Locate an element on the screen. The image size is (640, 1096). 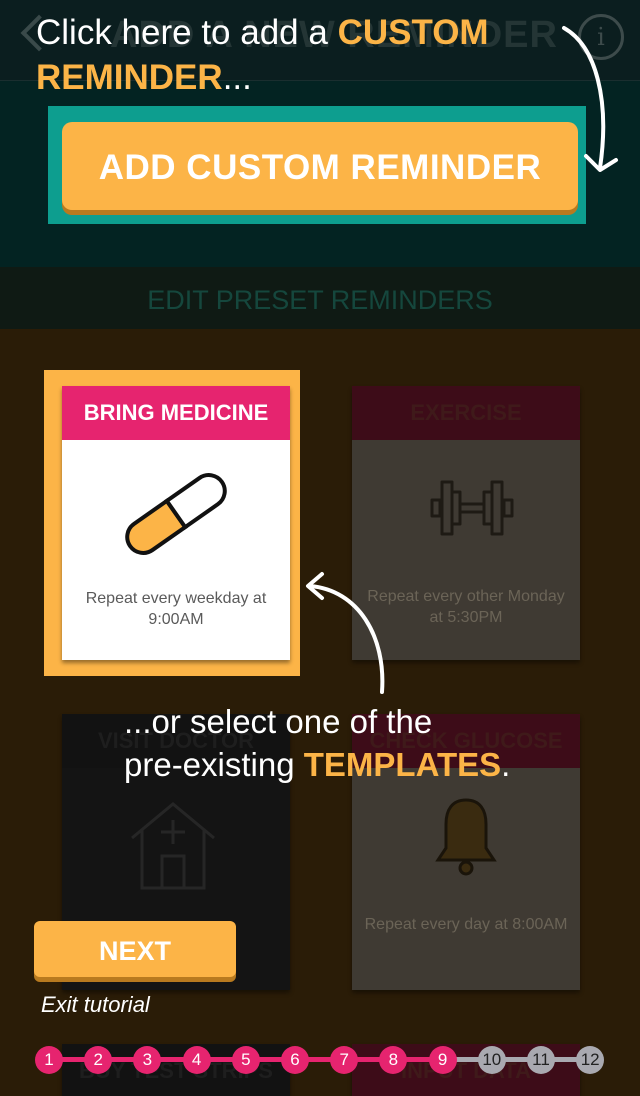
add-custom-reminder-button: ADD CUSTOM REMINDER is located at coordinates (320, 166).